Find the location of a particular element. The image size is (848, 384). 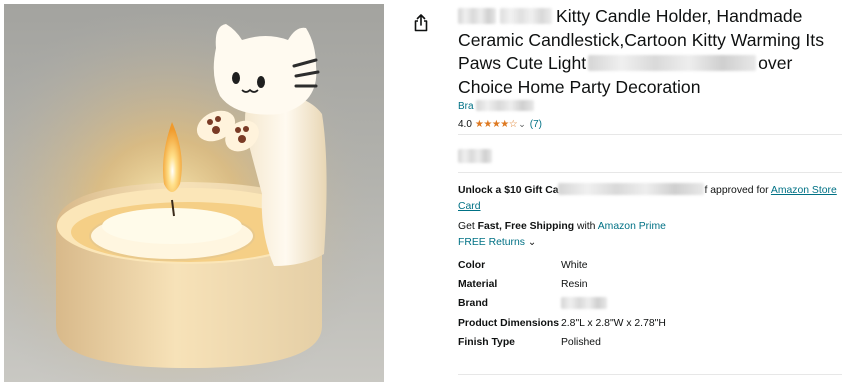

prime-link: Amazon Prime is located at coordinates (632, 226).